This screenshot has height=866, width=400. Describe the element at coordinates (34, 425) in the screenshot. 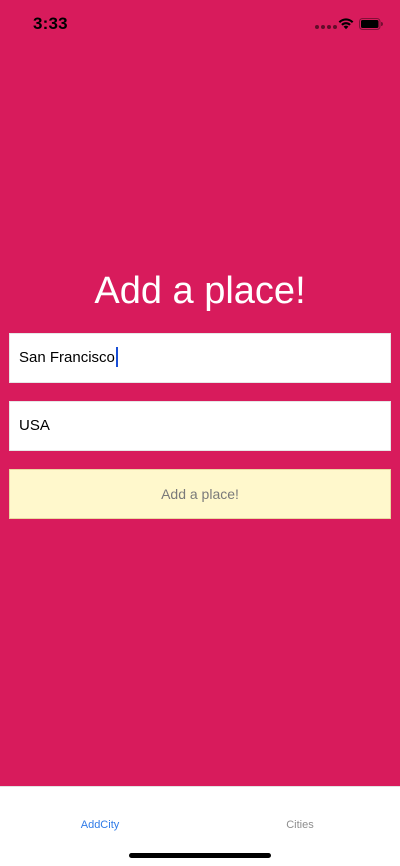

I see `country-input-value: USA` at that location.